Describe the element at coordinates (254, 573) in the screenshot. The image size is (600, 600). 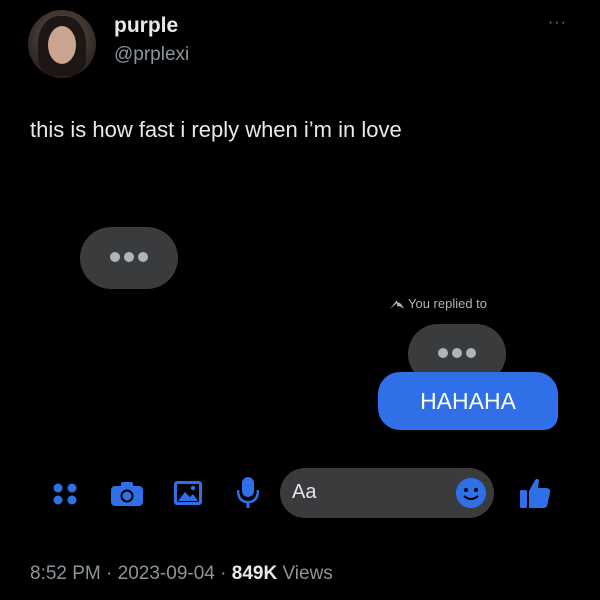
I see `views-count: 849K` at that location.